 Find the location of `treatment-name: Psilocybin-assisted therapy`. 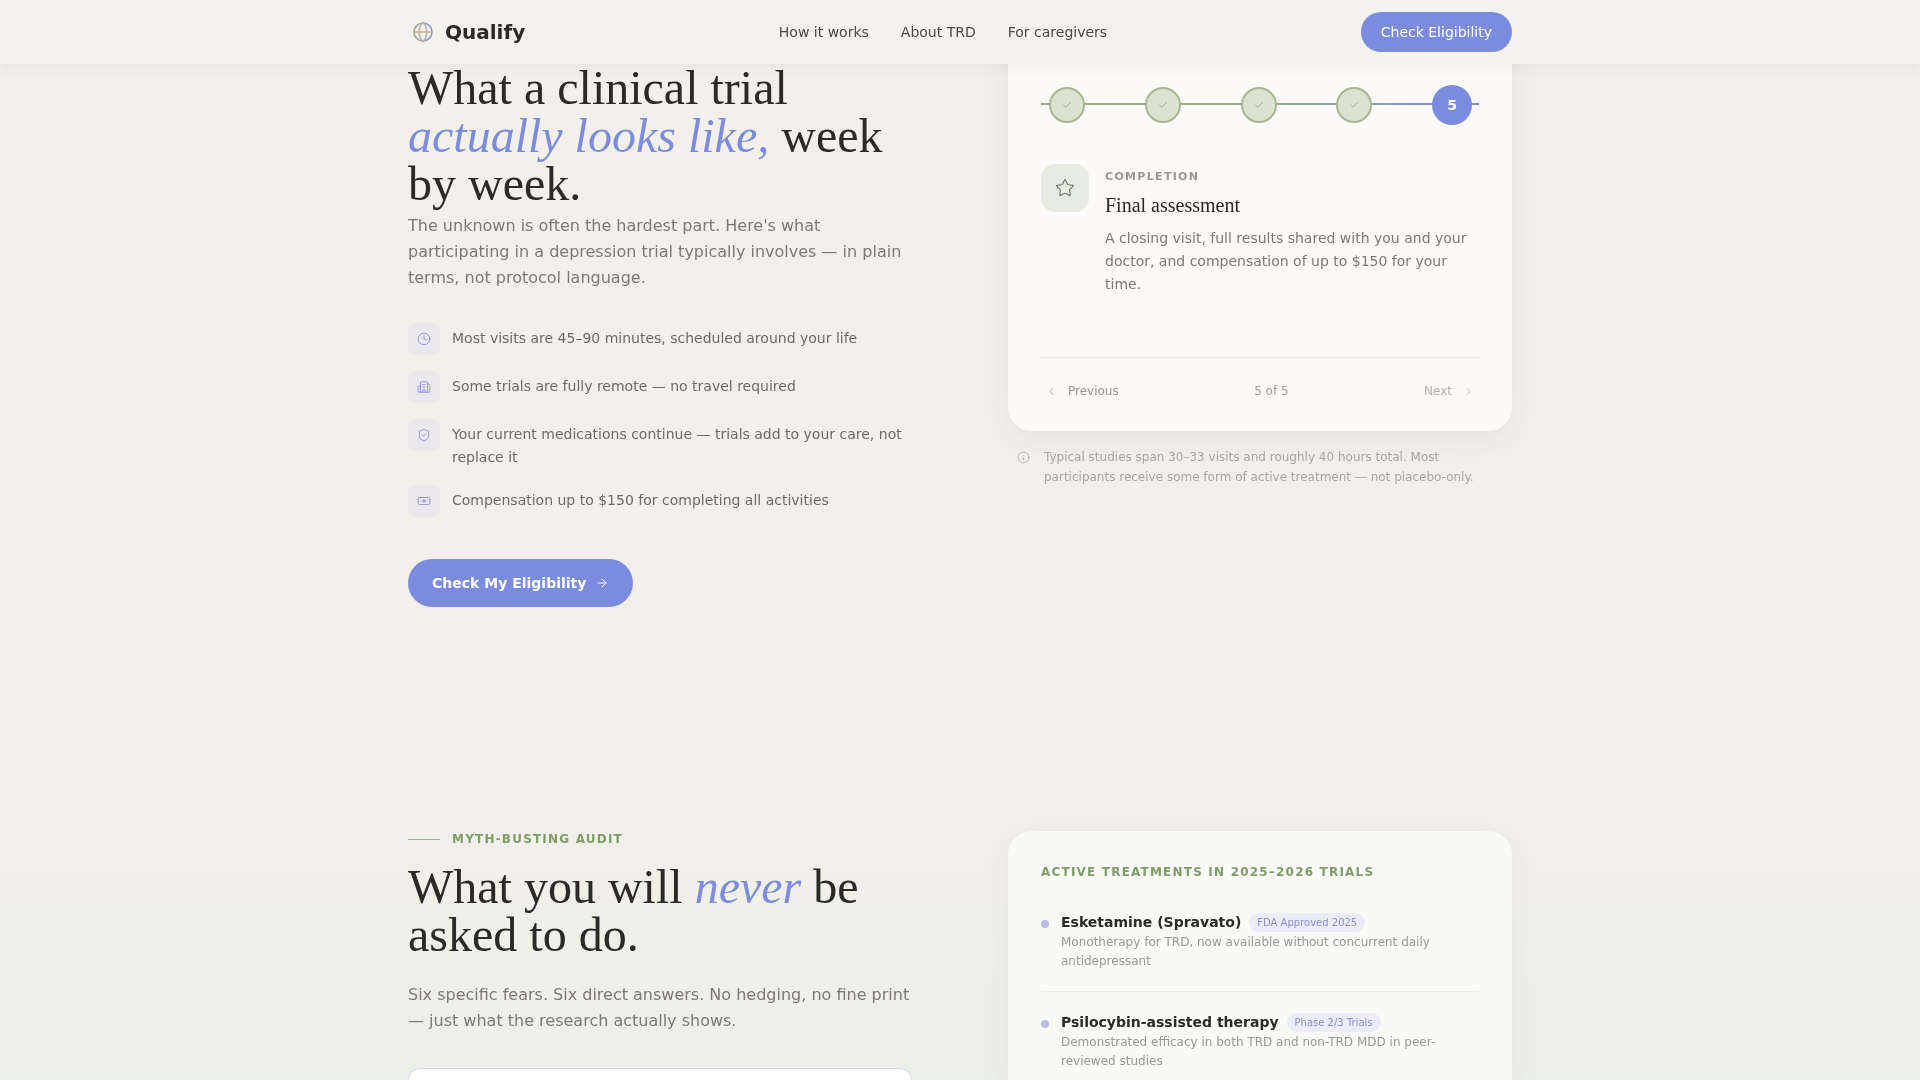

treatment-name: Psilocybin-assisted therapy is located at coordinates (1170, 1022).